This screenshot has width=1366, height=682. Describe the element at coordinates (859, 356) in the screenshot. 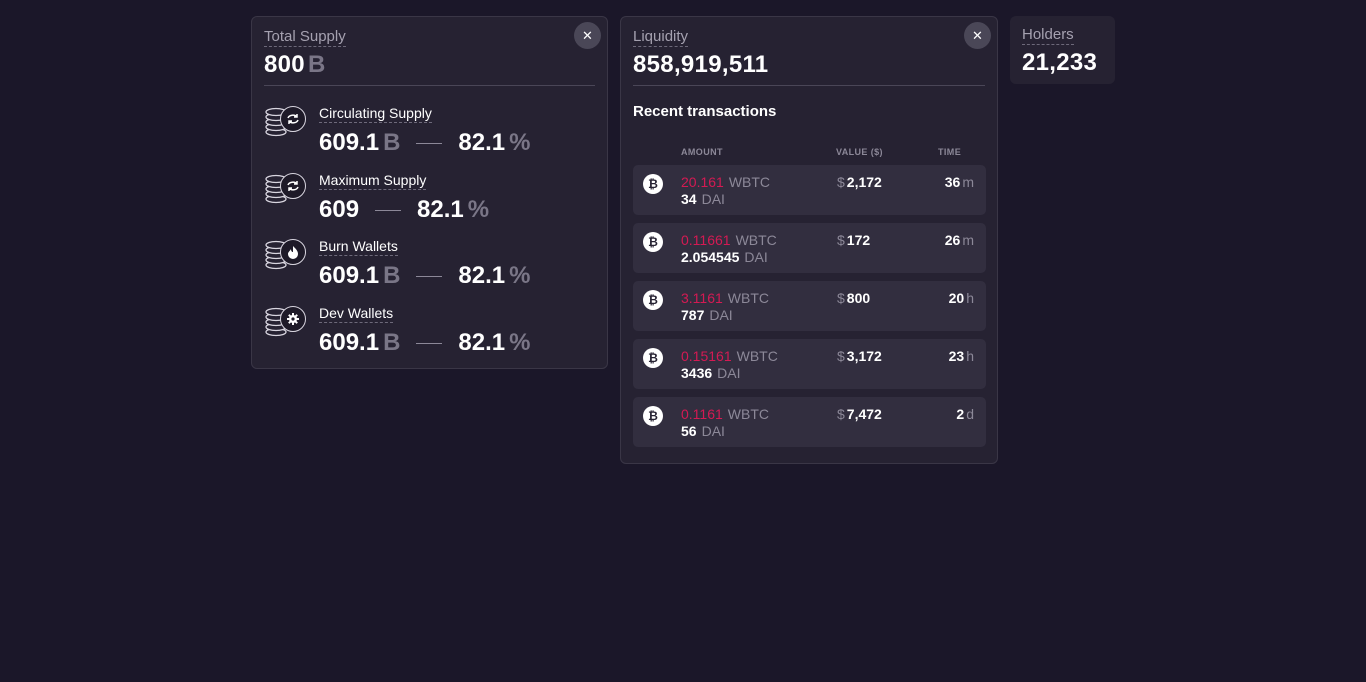

I see `tx-value: $3,172` at that location.